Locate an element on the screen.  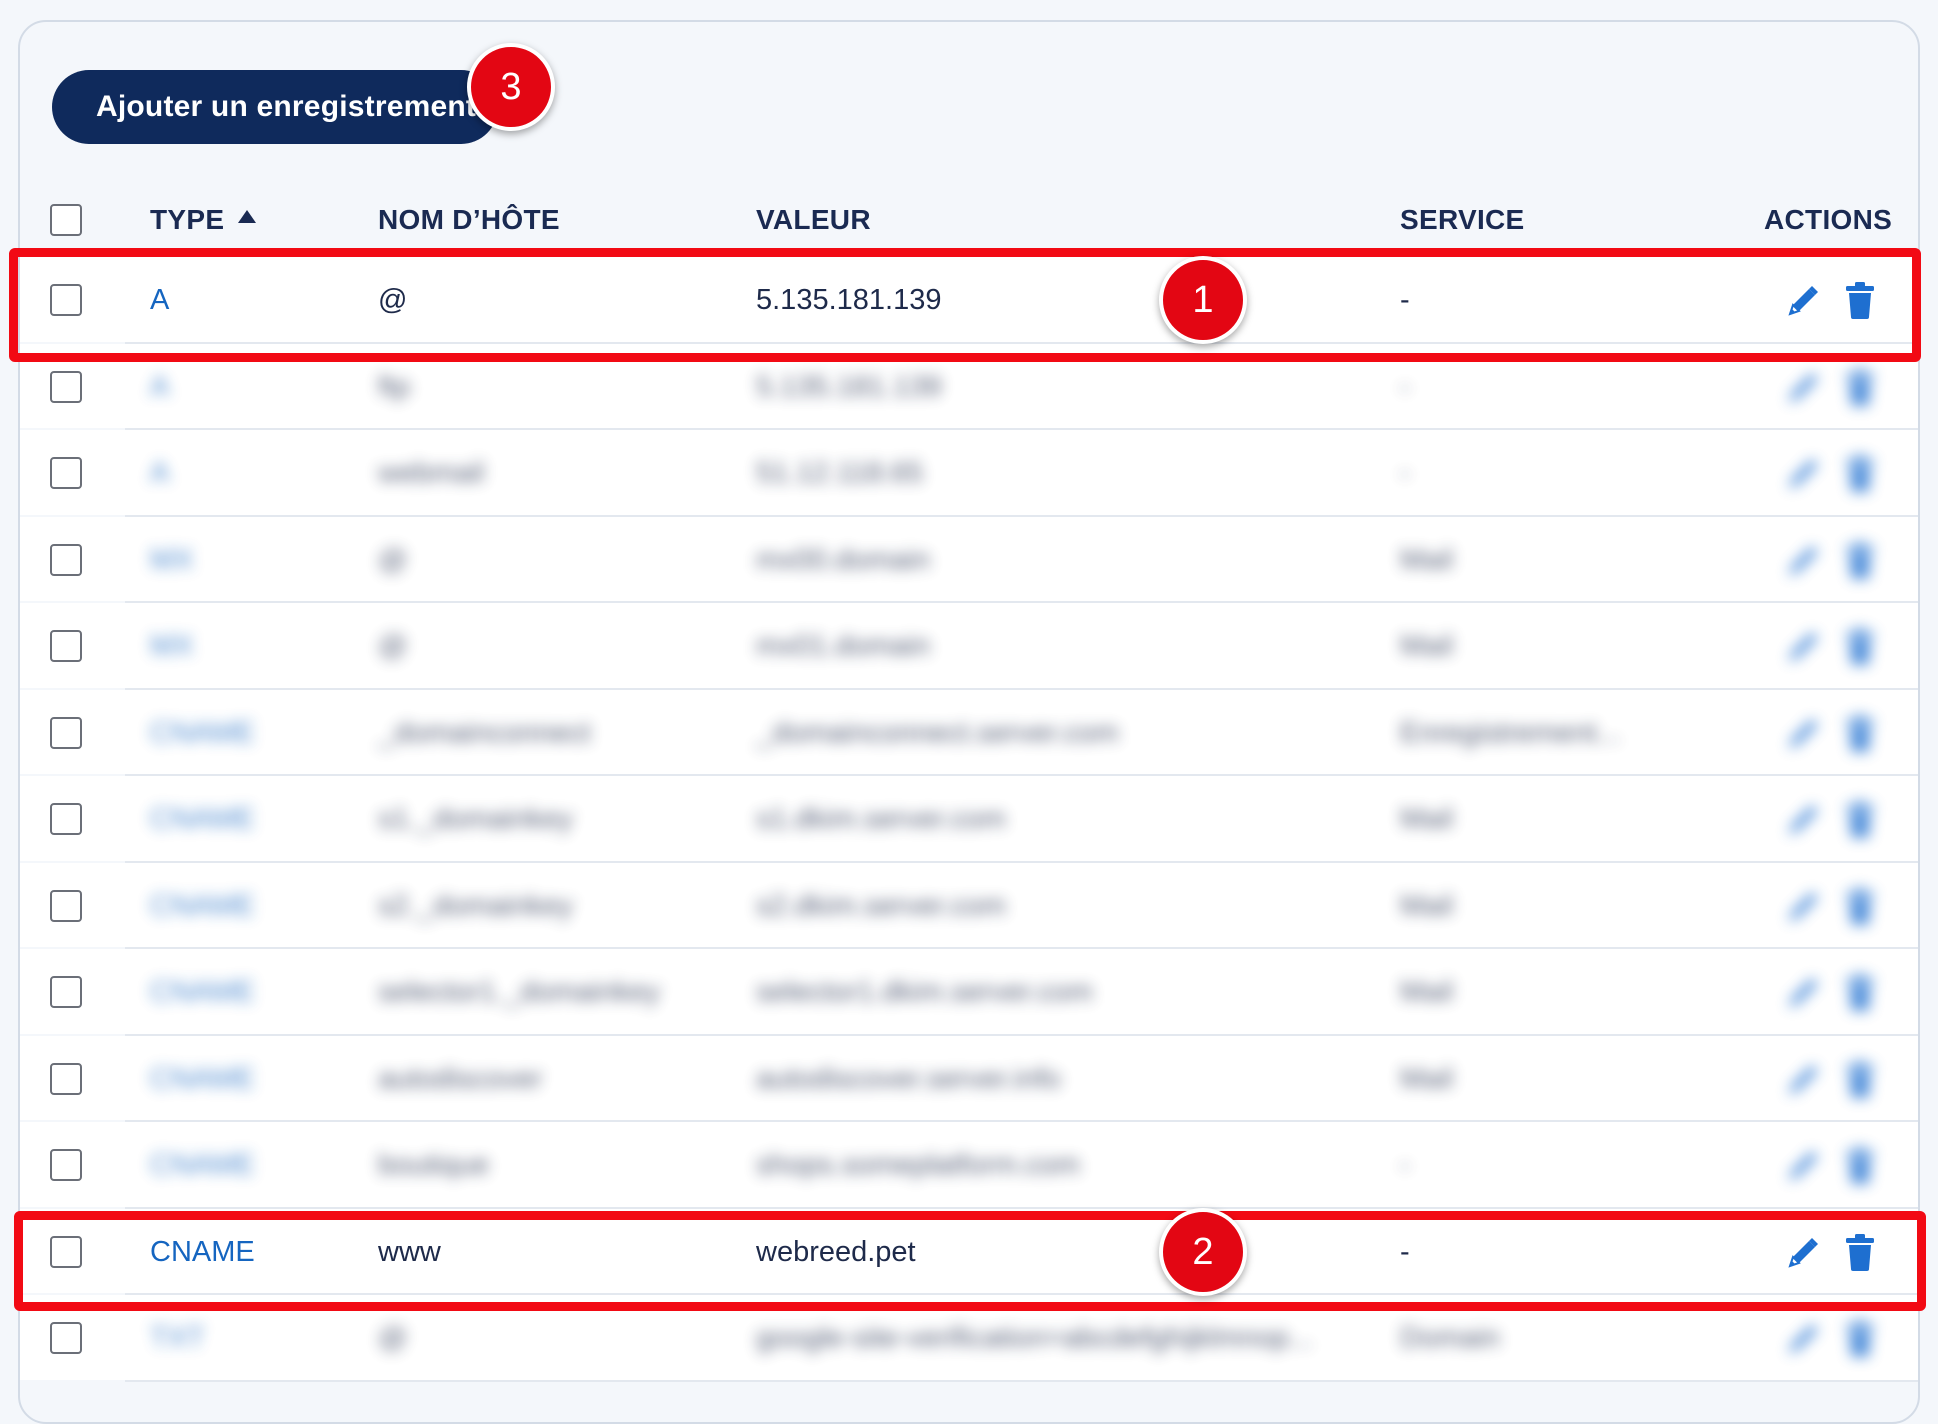
row-divider-gap is located at coordinates (72, 1380).